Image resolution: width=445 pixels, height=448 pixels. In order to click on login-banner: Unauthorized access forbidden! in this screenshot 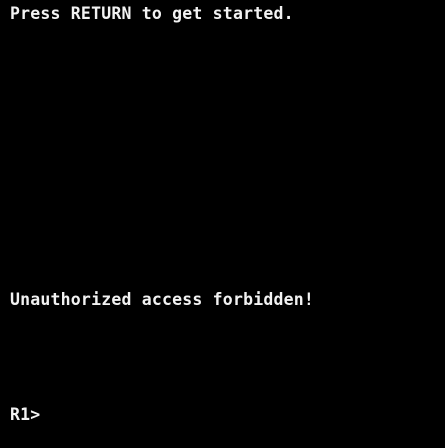, I will do `click(162, 299)`.